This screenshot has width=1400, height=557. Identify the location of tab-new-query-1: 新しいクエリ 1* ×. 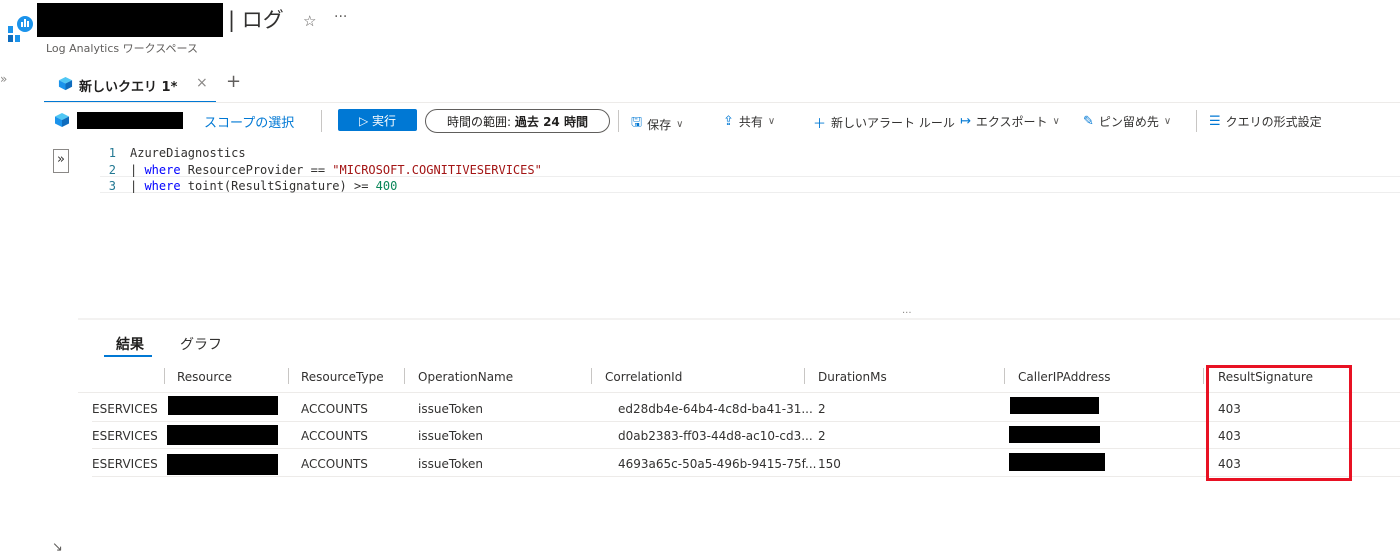
(130, 84).